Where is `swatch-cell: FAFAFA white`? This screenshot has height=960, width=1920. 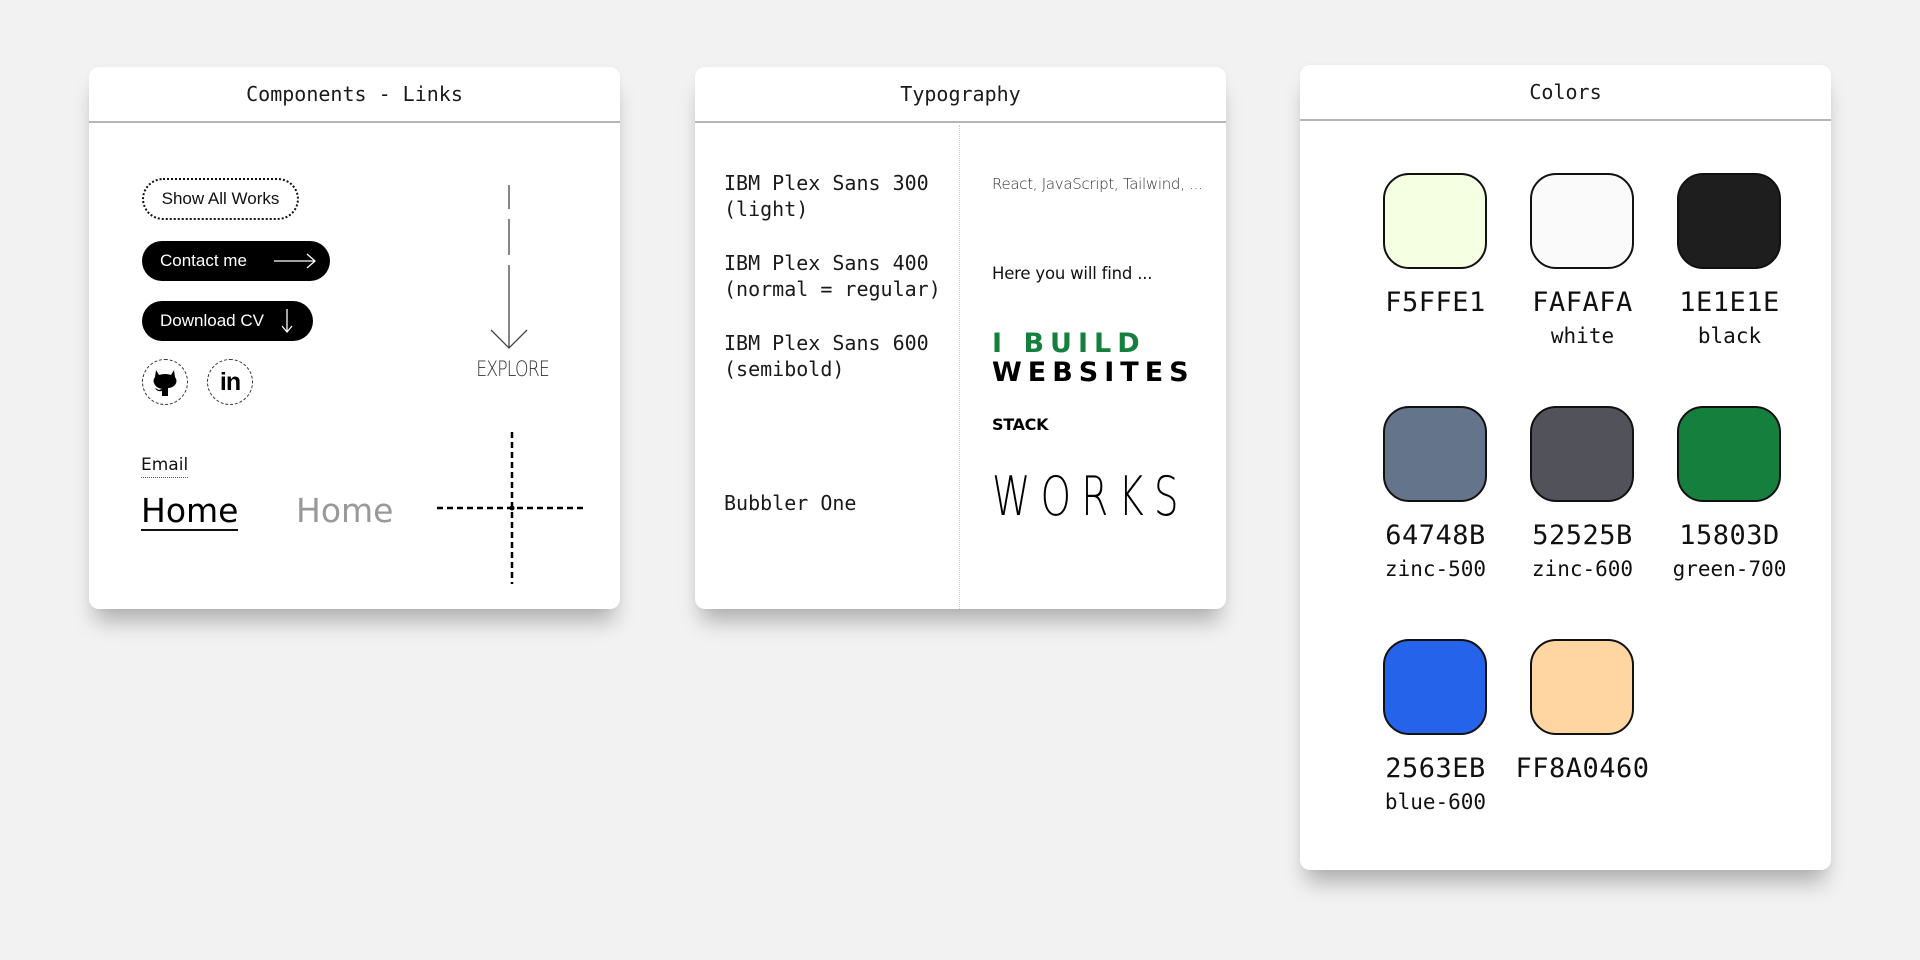
swatch-cell: FAFAFA white is located at coordinates (1582, 289).